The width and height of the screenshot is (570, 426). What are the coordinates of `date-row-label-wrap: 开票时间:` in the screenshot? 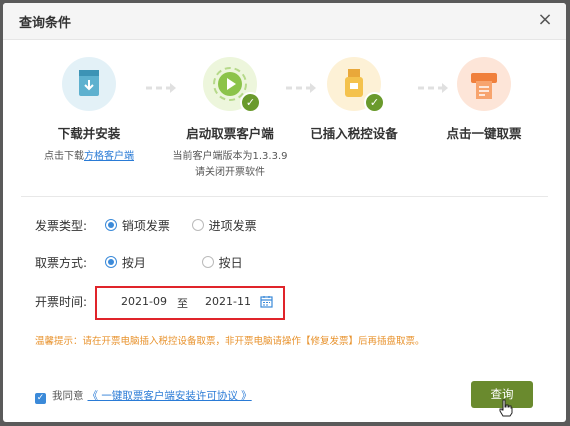 It's located at (68, 301).